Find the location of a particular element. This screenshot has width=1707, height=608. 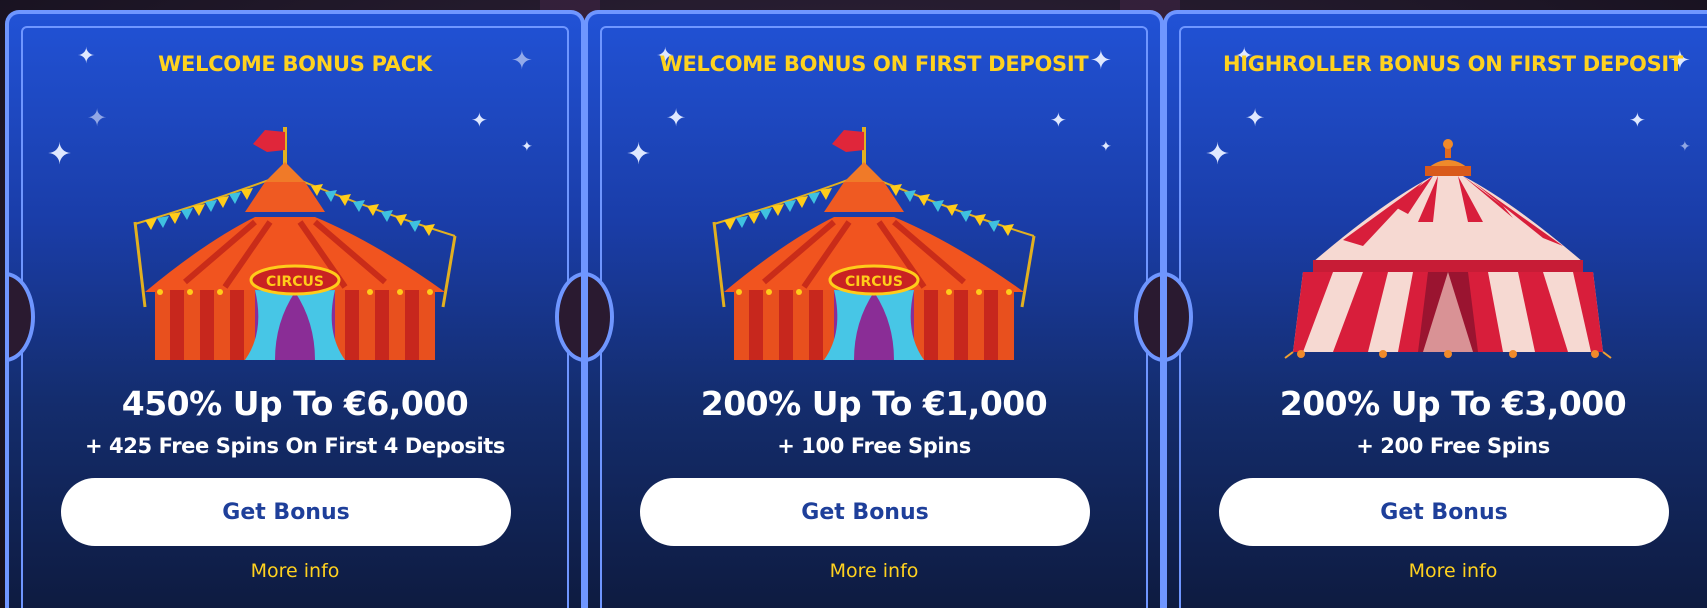

bonus-subline: + 200 Free Spins is located at coordinates (1453, 446).